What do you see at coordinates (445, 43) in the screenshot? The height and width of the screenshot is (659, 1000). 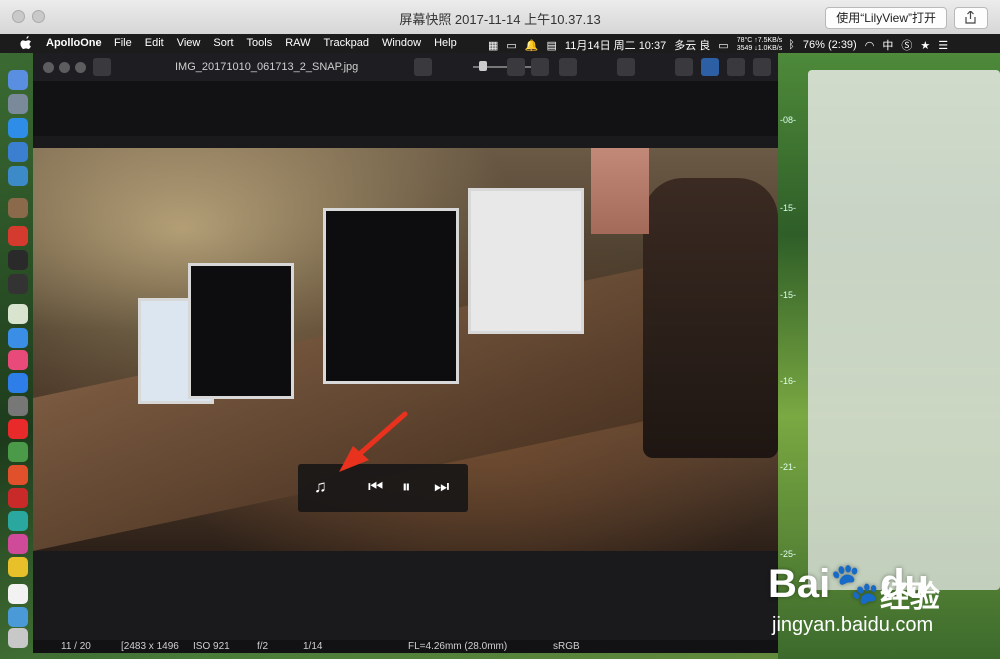 I see `menu-help: Help` at bounding box center [445, 43].